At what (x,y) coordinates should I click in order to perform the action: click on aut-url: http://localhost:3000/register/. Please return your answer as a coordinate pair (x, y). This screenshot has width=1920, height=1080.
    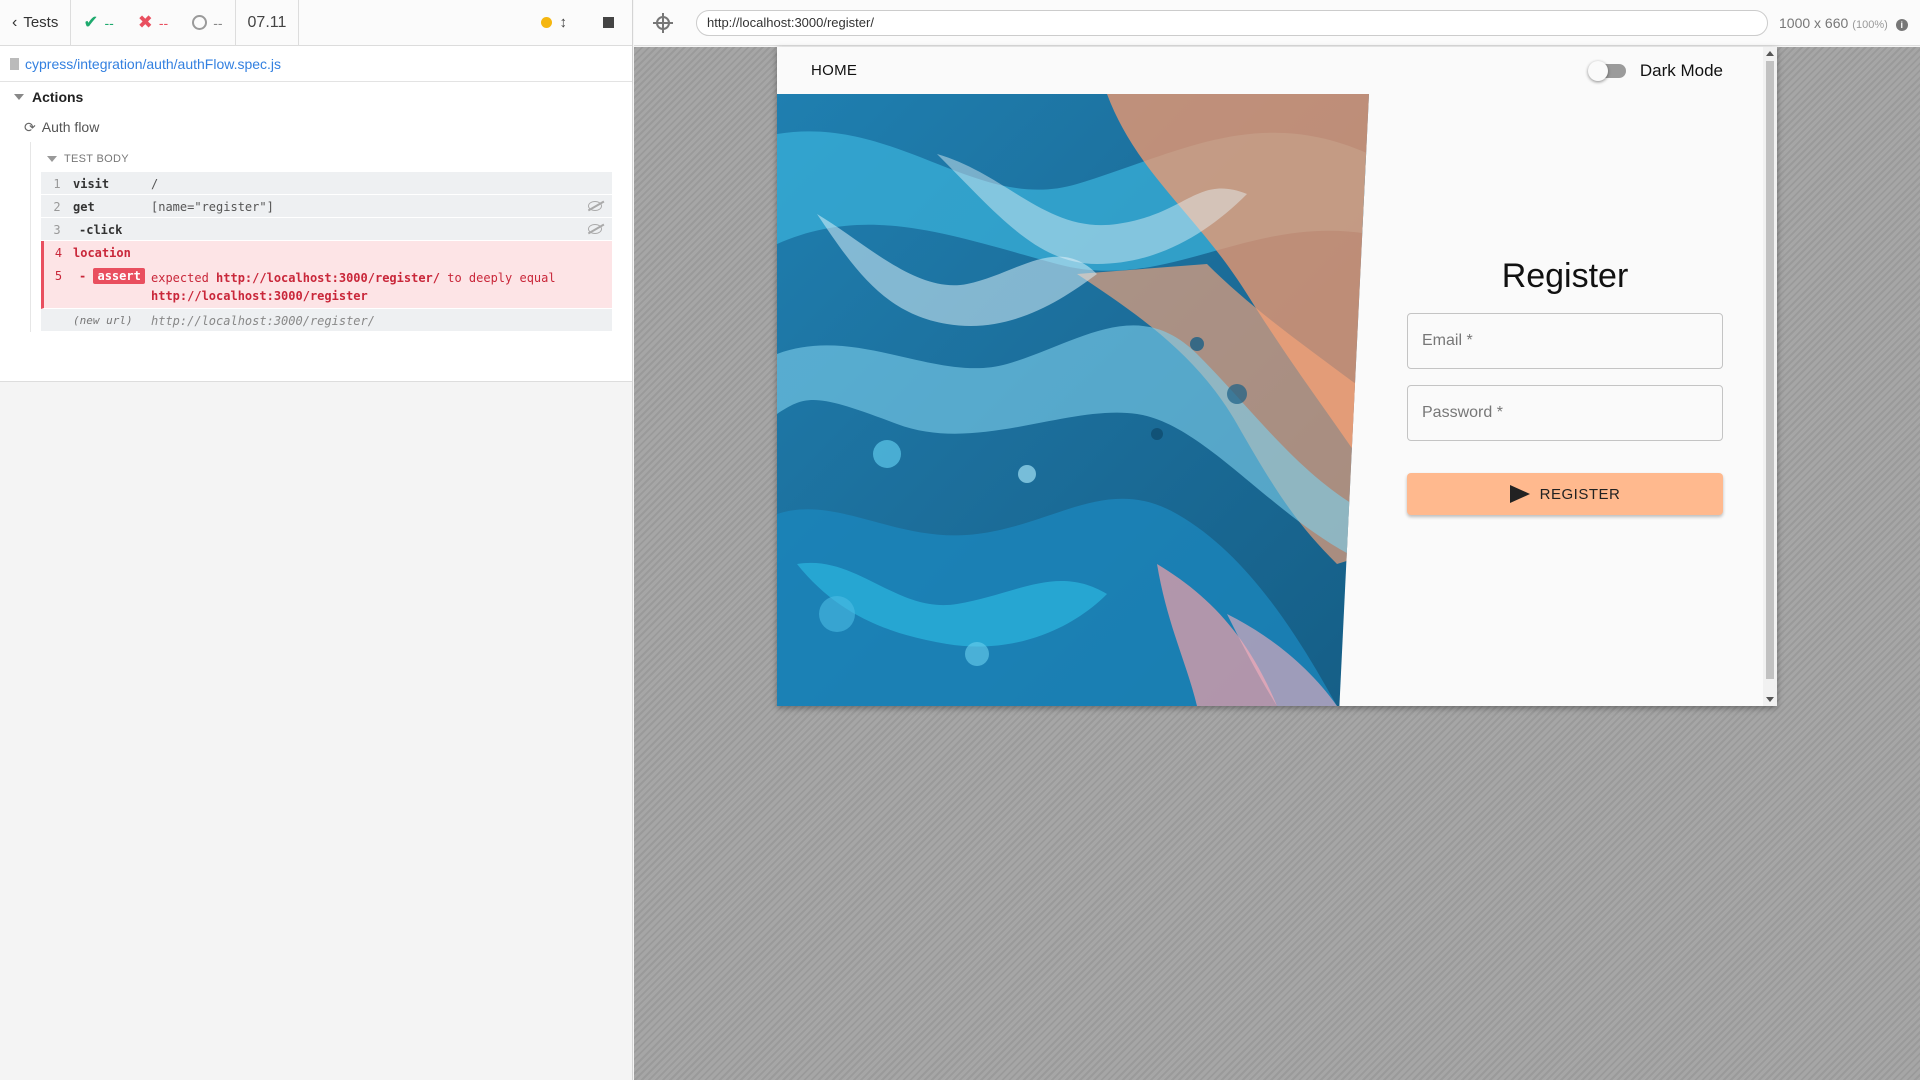
    Looking at the image, I should click on (790, 22).